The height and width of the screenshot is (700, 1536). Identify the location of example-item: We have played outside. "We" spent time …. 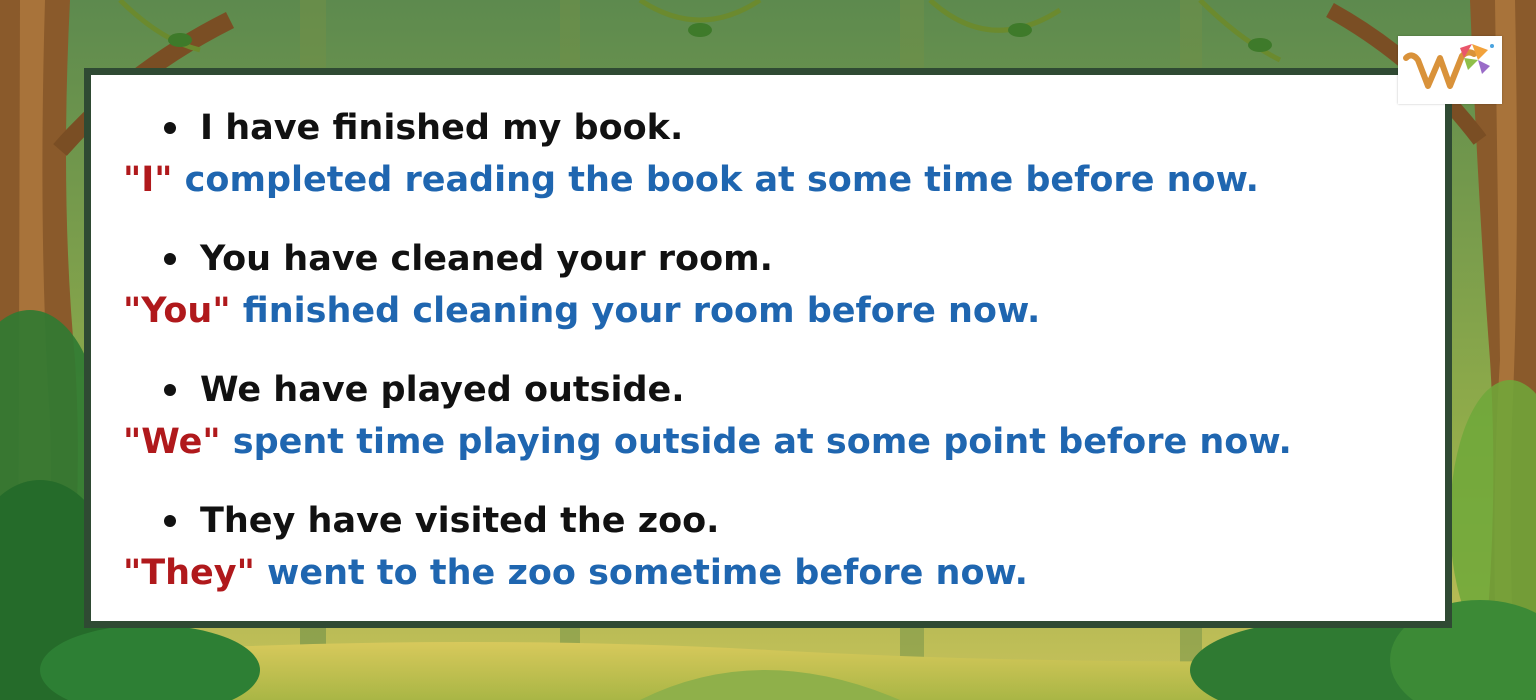
(774, 417).